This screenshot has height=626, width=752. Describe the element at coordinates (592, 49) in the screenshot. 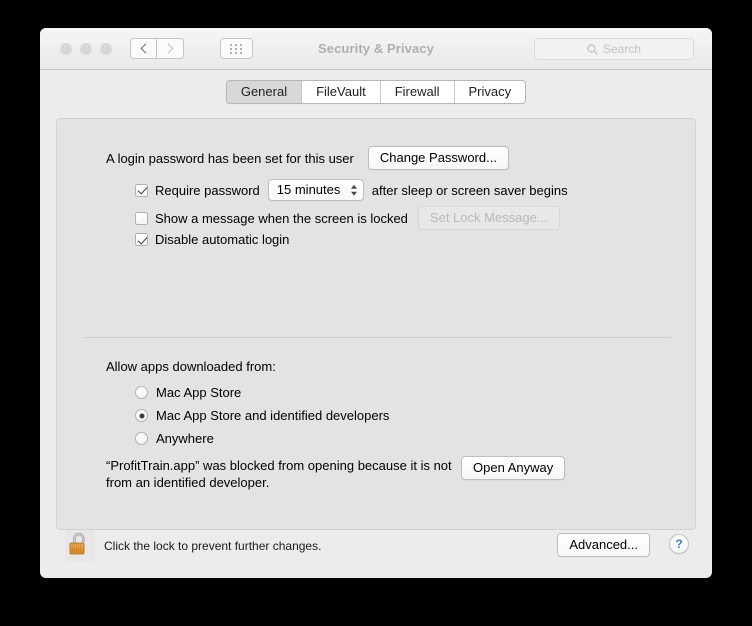

I see `search-icon` at that location.